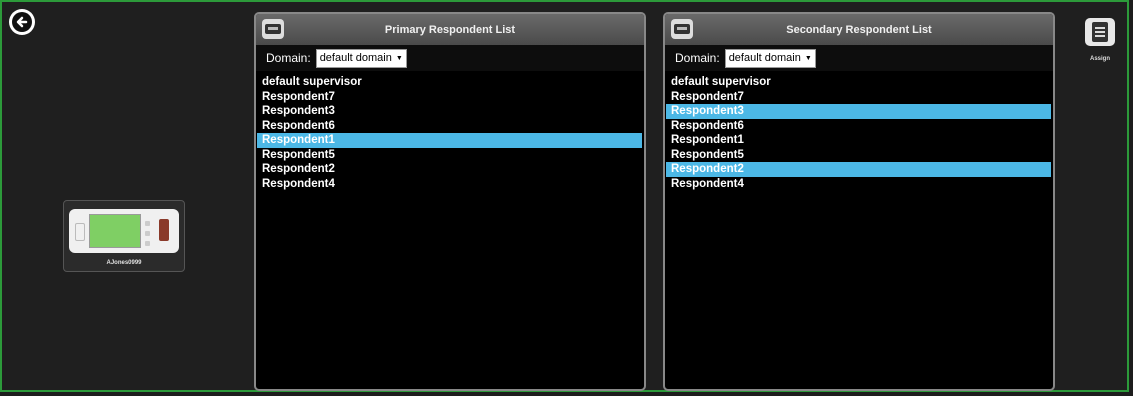 This screenshot has width=1133, height=396. I want to click on panel-title: Secondary Respondent List, so click(859, 29).